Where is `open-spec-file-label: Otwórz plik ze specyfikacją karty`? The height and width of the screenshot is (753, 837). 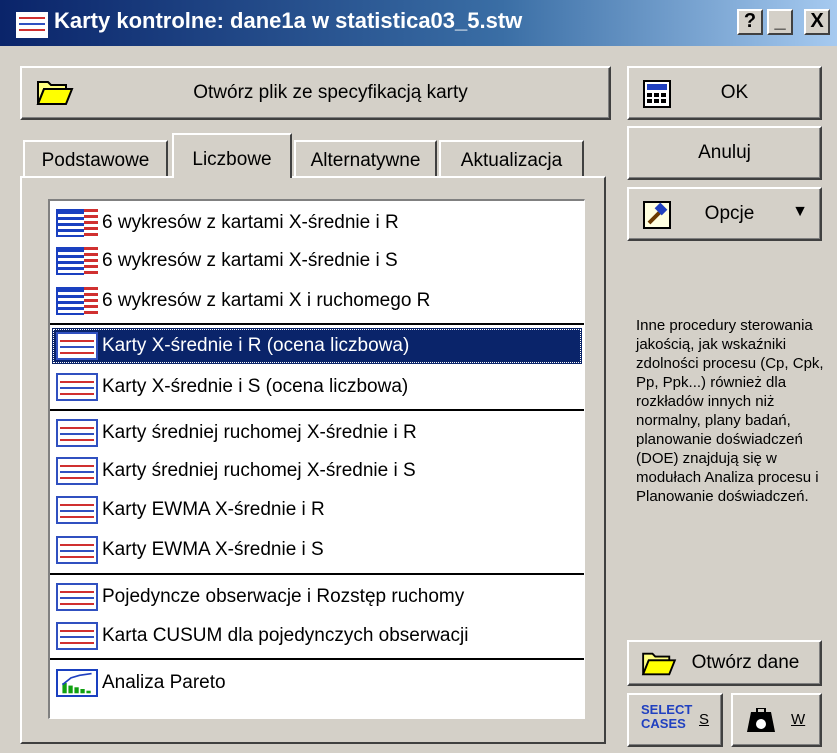
open-spec-file-label: Otwórz plik ze specyfikacją karty is located at coordinates (330, 92).